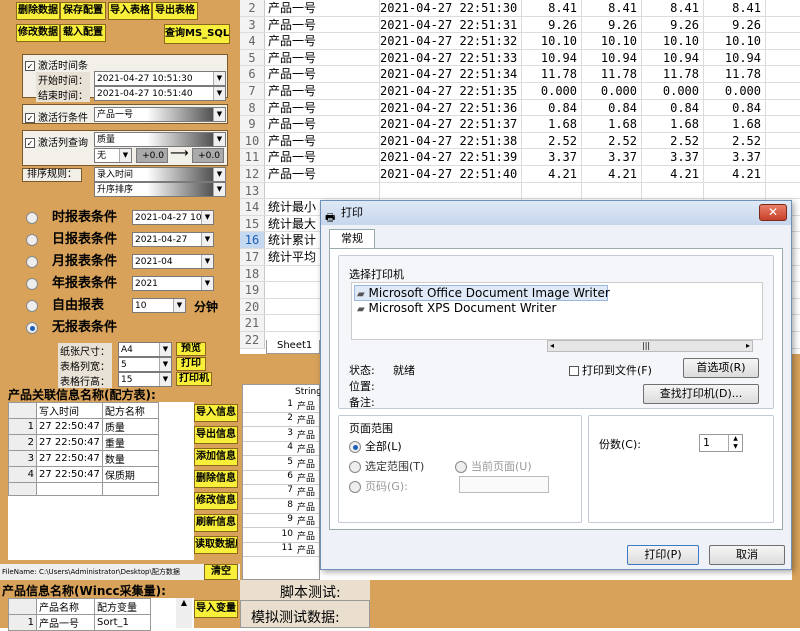 Image resolution: width=800 pixels, height=631 pixels. What do you see at coordinates (83, 458) in the screenshot?
I see `table-row: 3 27 22:50:47 数量` at bounding box center [83, 458].